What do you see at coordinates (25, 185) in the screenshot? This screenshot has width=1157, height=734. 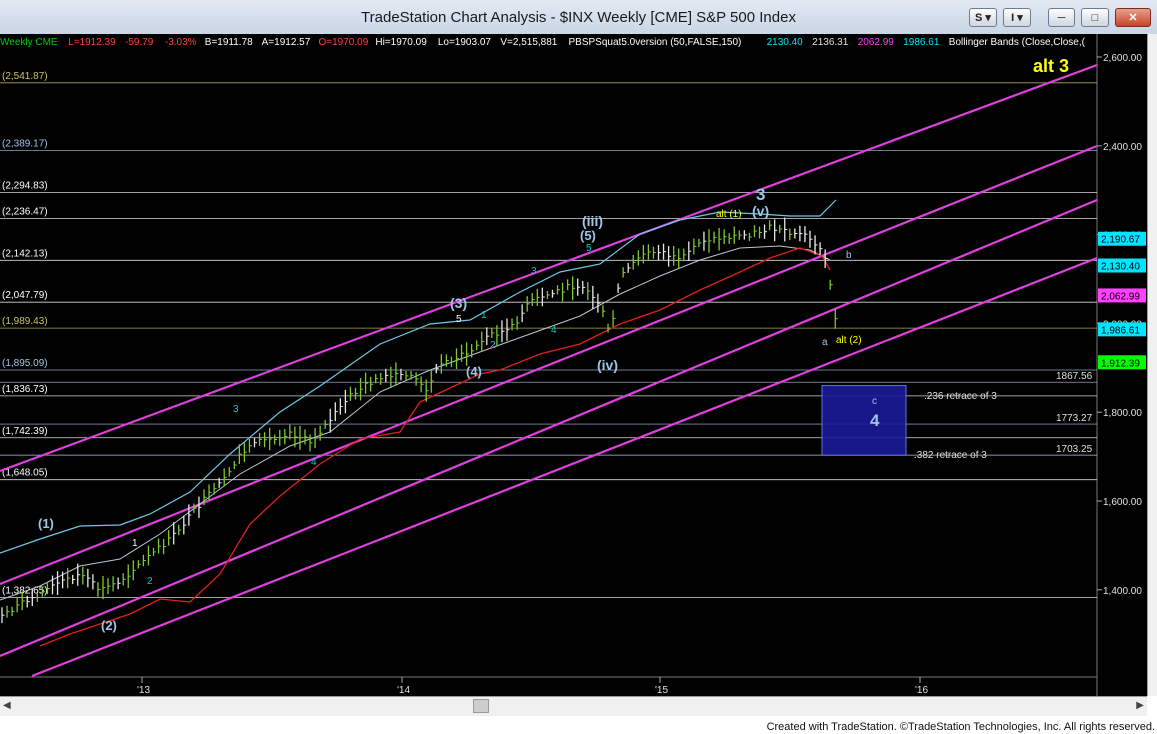 I see `fib-level-label: (2,294.83)` at bounding box center [25, 185].